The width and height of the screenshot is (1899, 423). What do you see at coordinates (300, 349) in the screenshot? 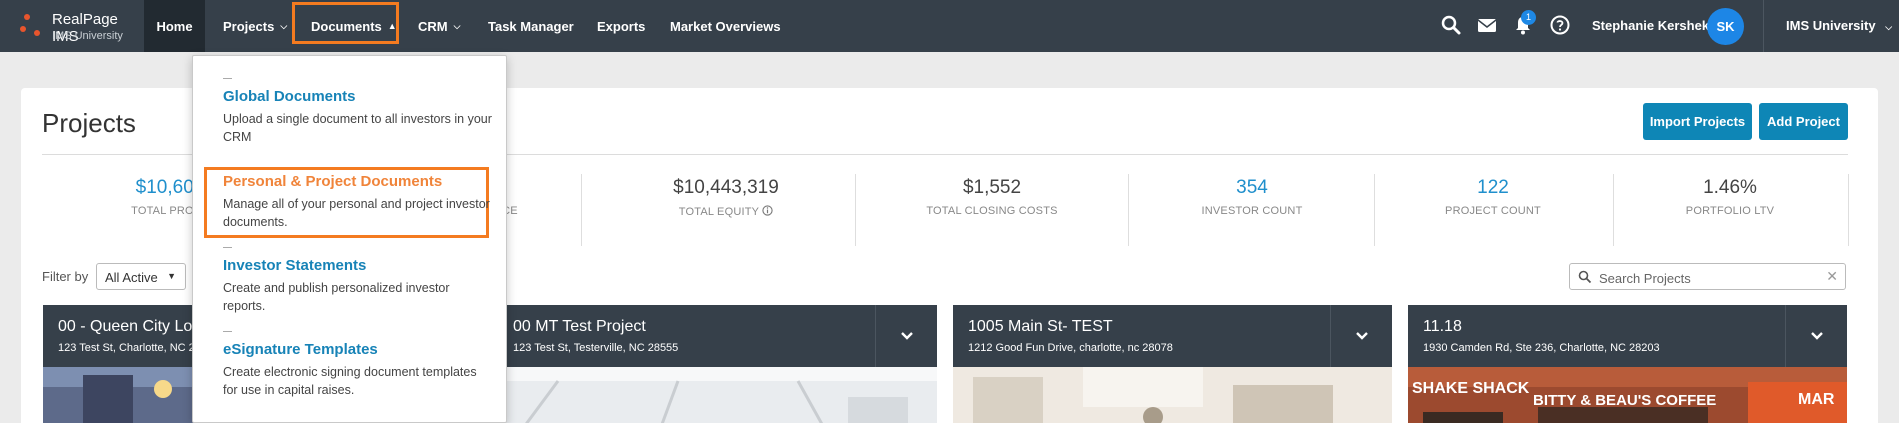
I see `menu-item-title: eSignature Templates` at bounding box center [300, 349].